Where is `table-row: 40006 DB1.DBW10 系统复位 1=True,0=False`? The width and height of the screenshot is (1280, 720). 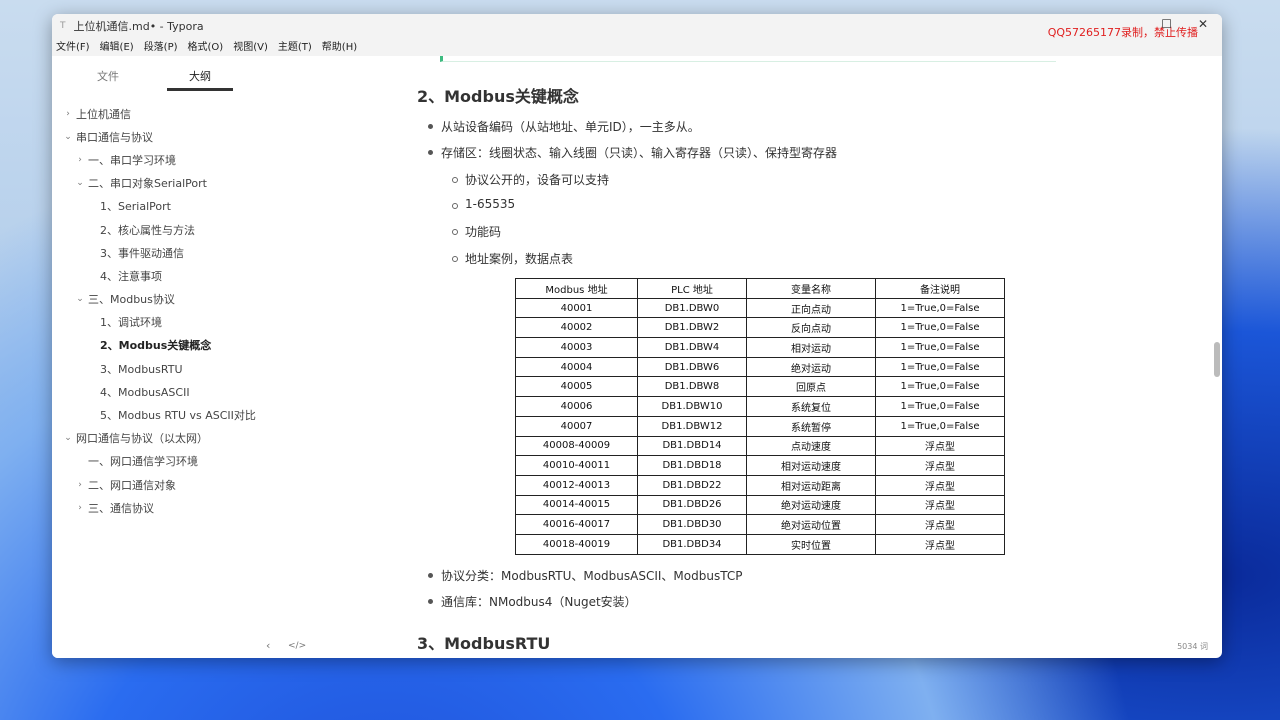 table-row: 40006 DB1.DBW10 系统复位 1=True,0=False is located at coordinates (760, 406).